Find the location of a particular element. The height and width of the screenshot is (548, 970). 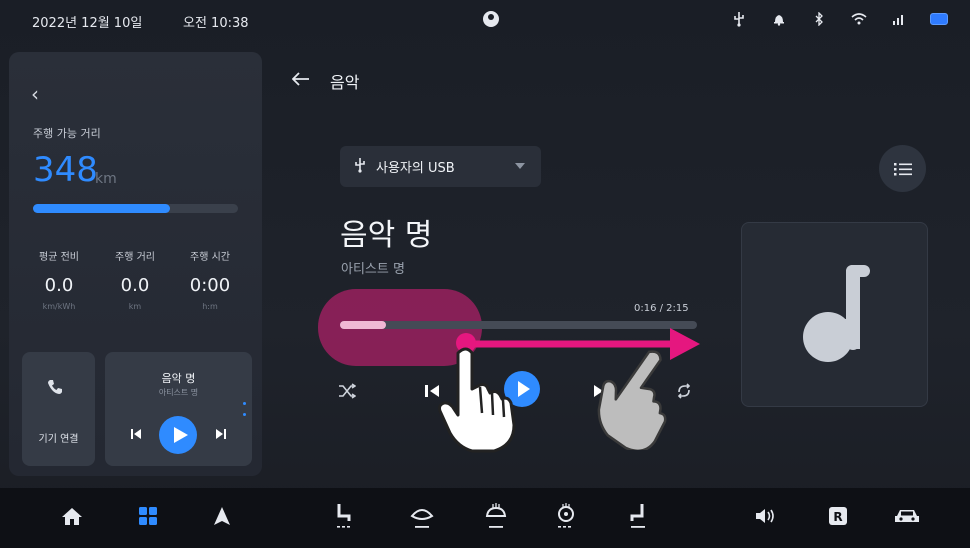

seat-vent-icon is located at coordinates (638, 516).